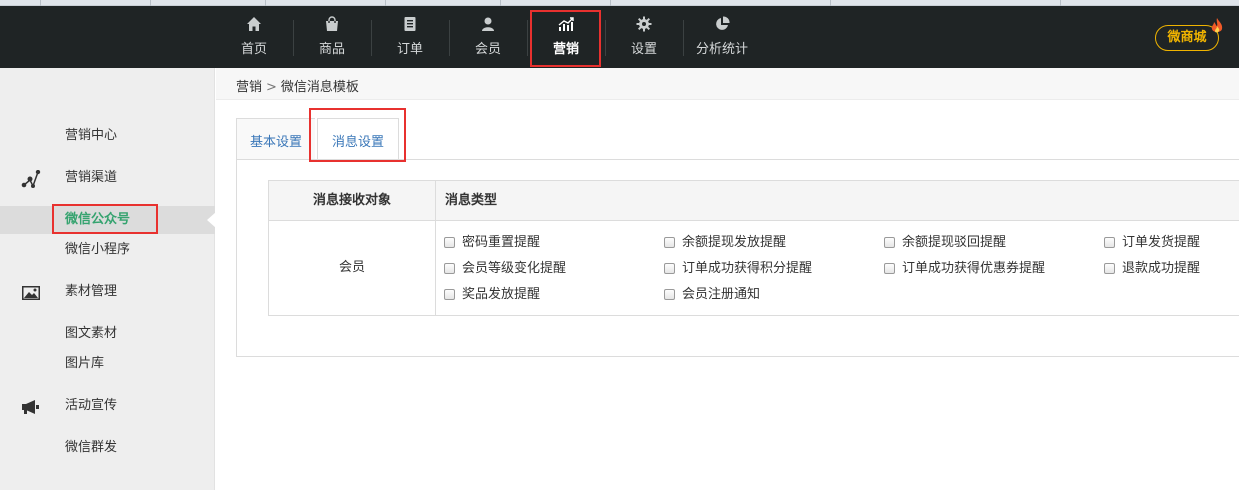  Describe the element at coordinates (644, 37) in the screenshot. I see `nav-settings: 设置` at that location.